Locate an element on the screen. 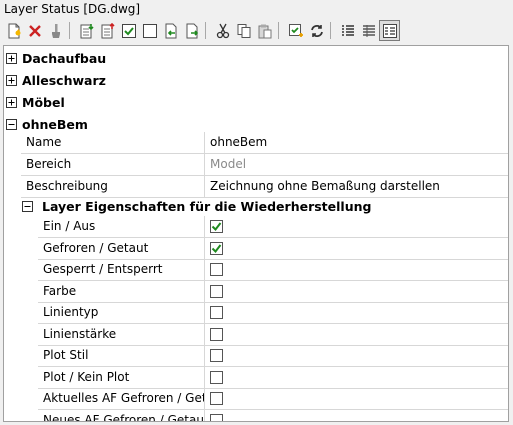 The image size is (513, 425). layer-property-key: Farbe is located at coordinates (121, 291).